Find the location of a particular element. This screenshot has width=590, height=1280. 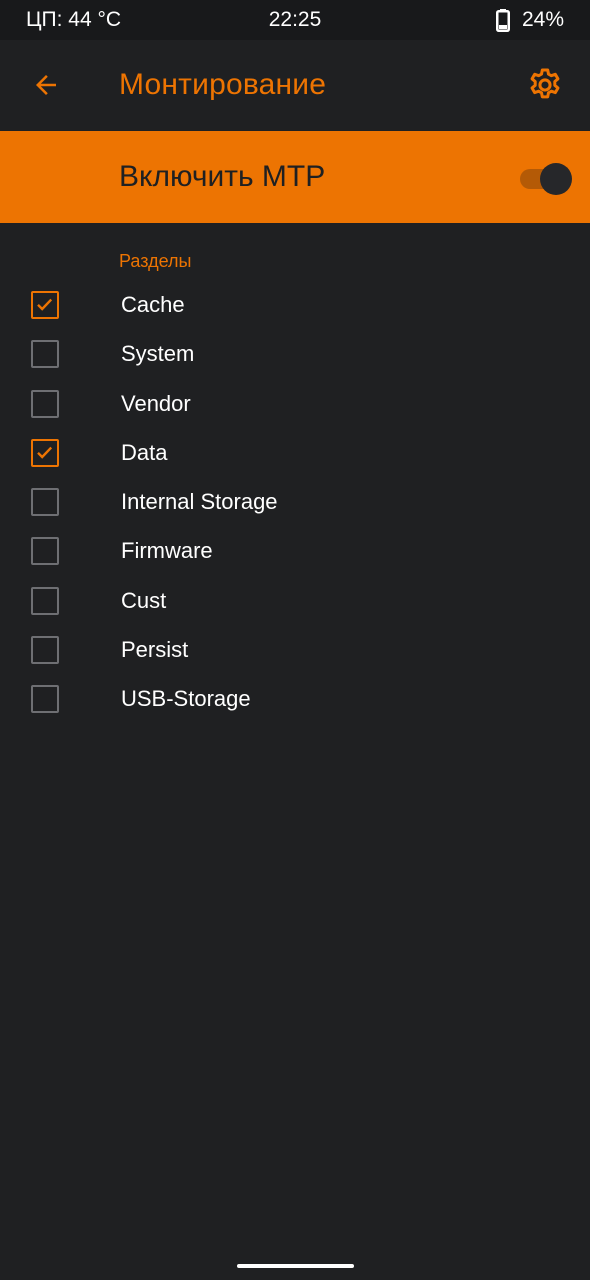

settings-button is located at coordinates (545, 85).